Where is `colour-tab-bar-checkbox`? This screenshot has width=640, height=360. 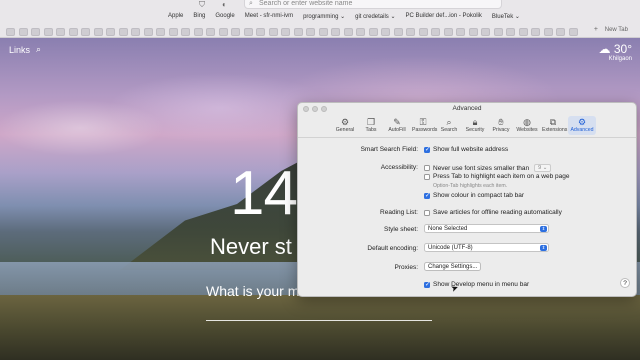
colour-tab-bar-checkbox is located at coordinates (427, 195).